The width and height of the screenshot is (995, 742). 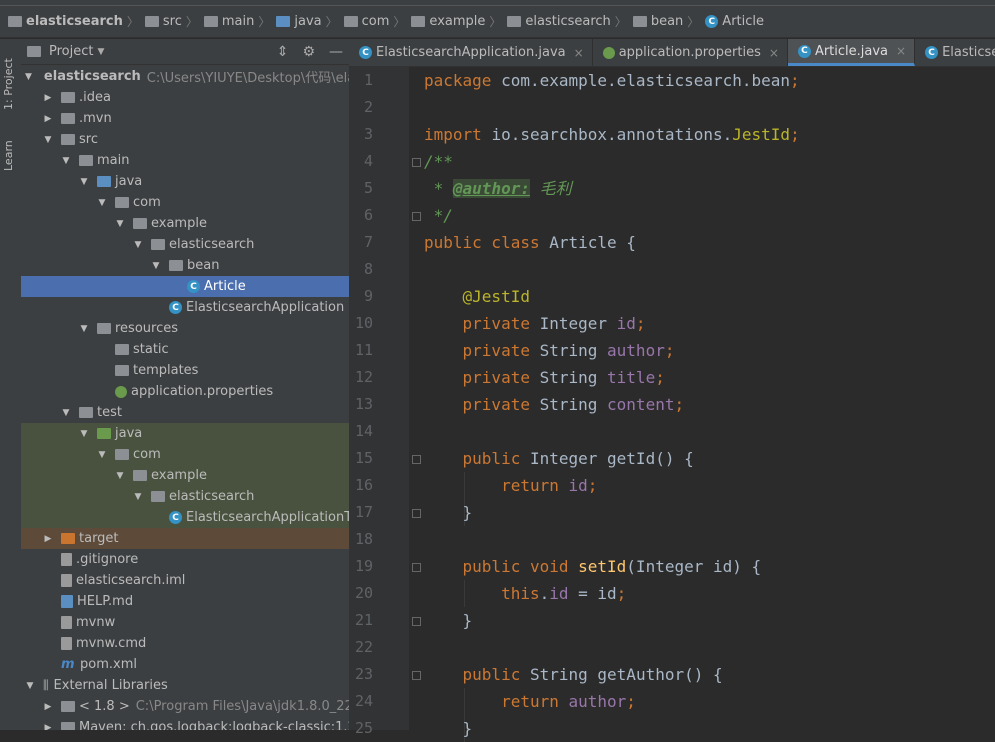 I want to click on code-token: @author:, so click(x=491, y=188).